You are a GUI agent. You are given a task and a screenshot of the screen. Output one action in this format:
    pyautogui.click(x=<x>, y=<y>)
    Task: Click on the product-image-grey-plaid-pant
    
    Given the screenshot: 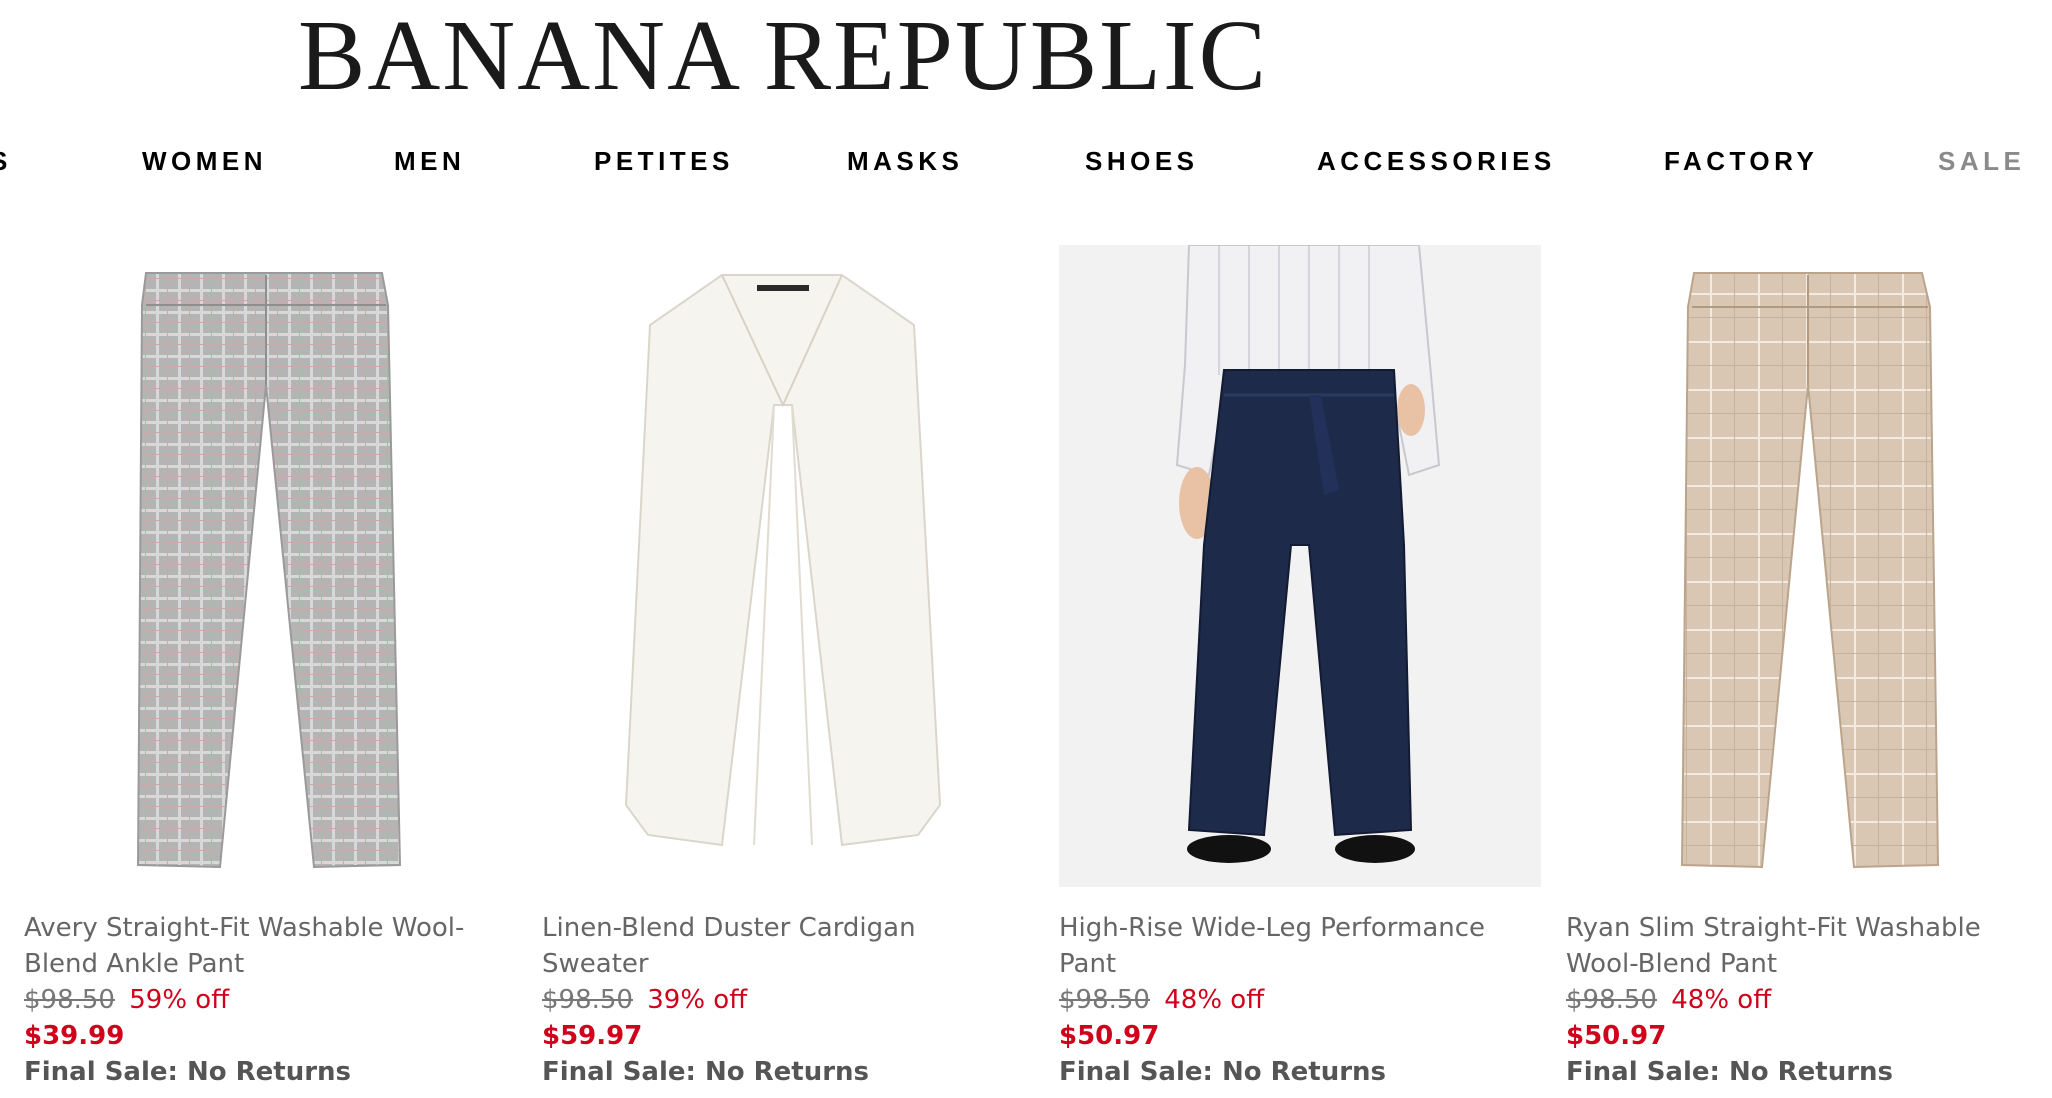 What is the action you would take?
    pyautogui.click(x=265, y=566)
    